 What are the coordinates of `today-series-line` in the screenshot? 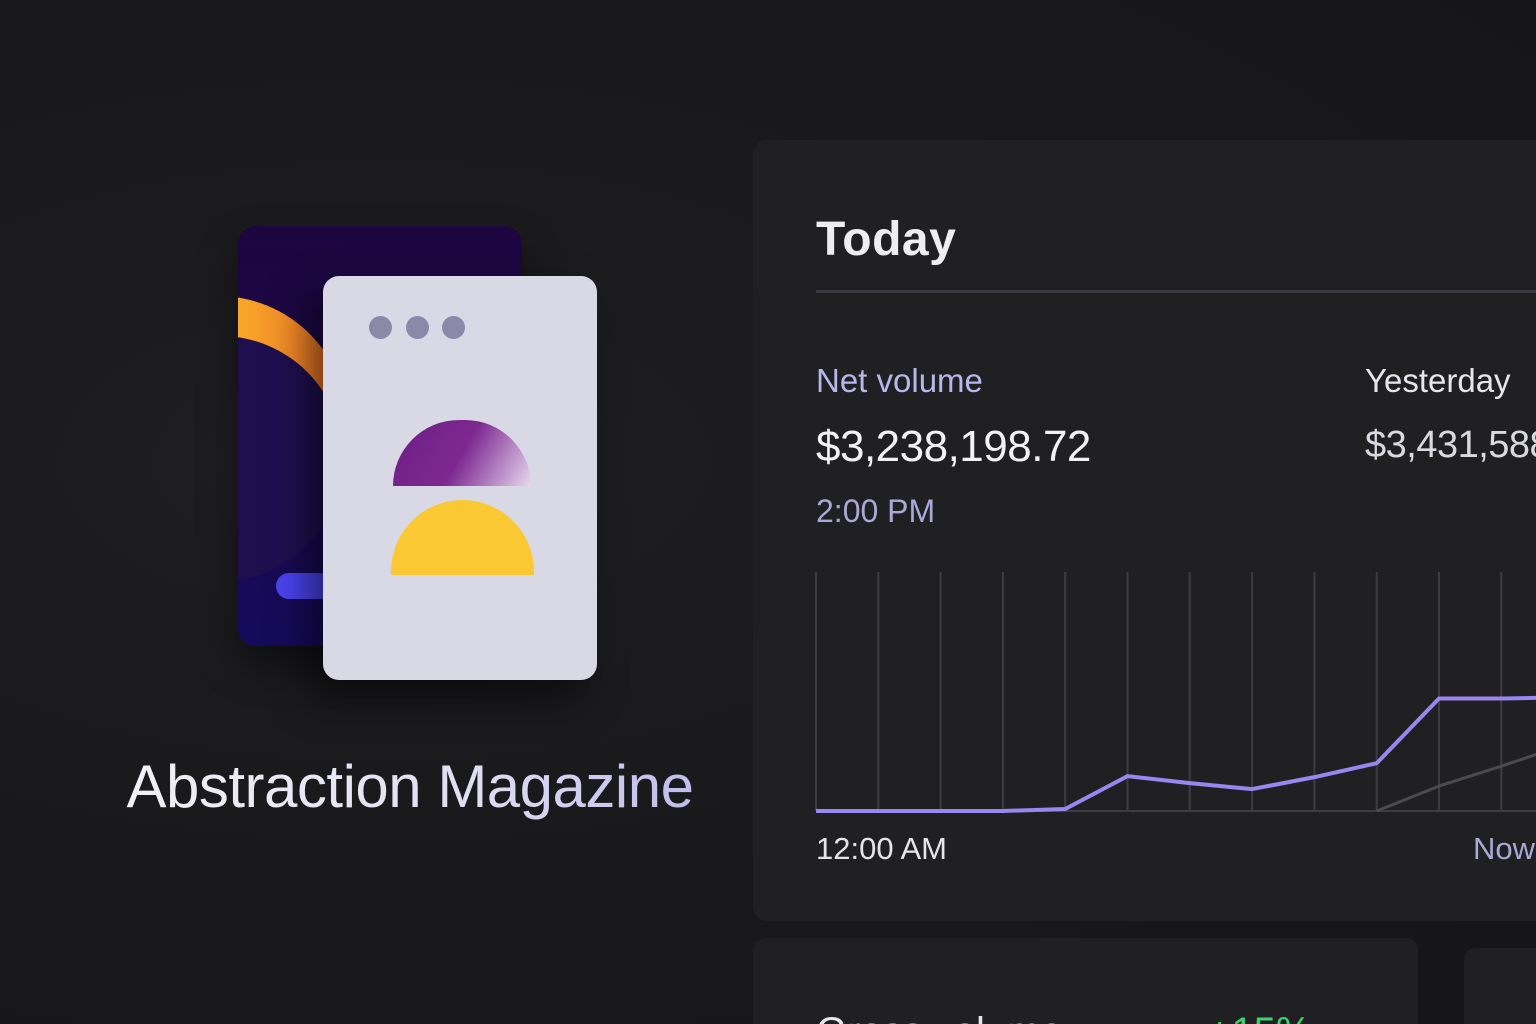 It's located at (1176, 754).